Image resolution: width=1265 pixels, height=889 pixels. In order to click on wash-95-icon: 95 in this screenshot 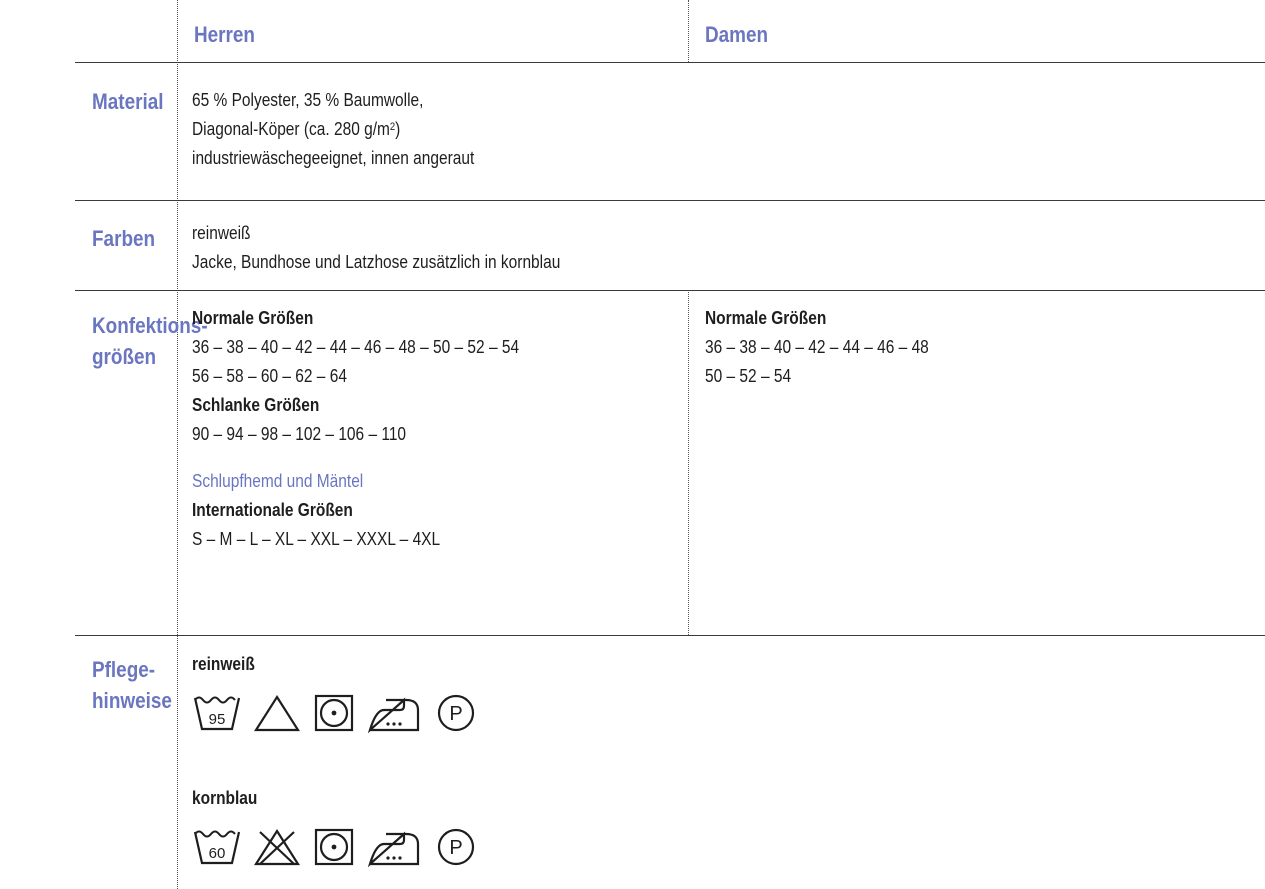, I will do `click(217, 713)`.